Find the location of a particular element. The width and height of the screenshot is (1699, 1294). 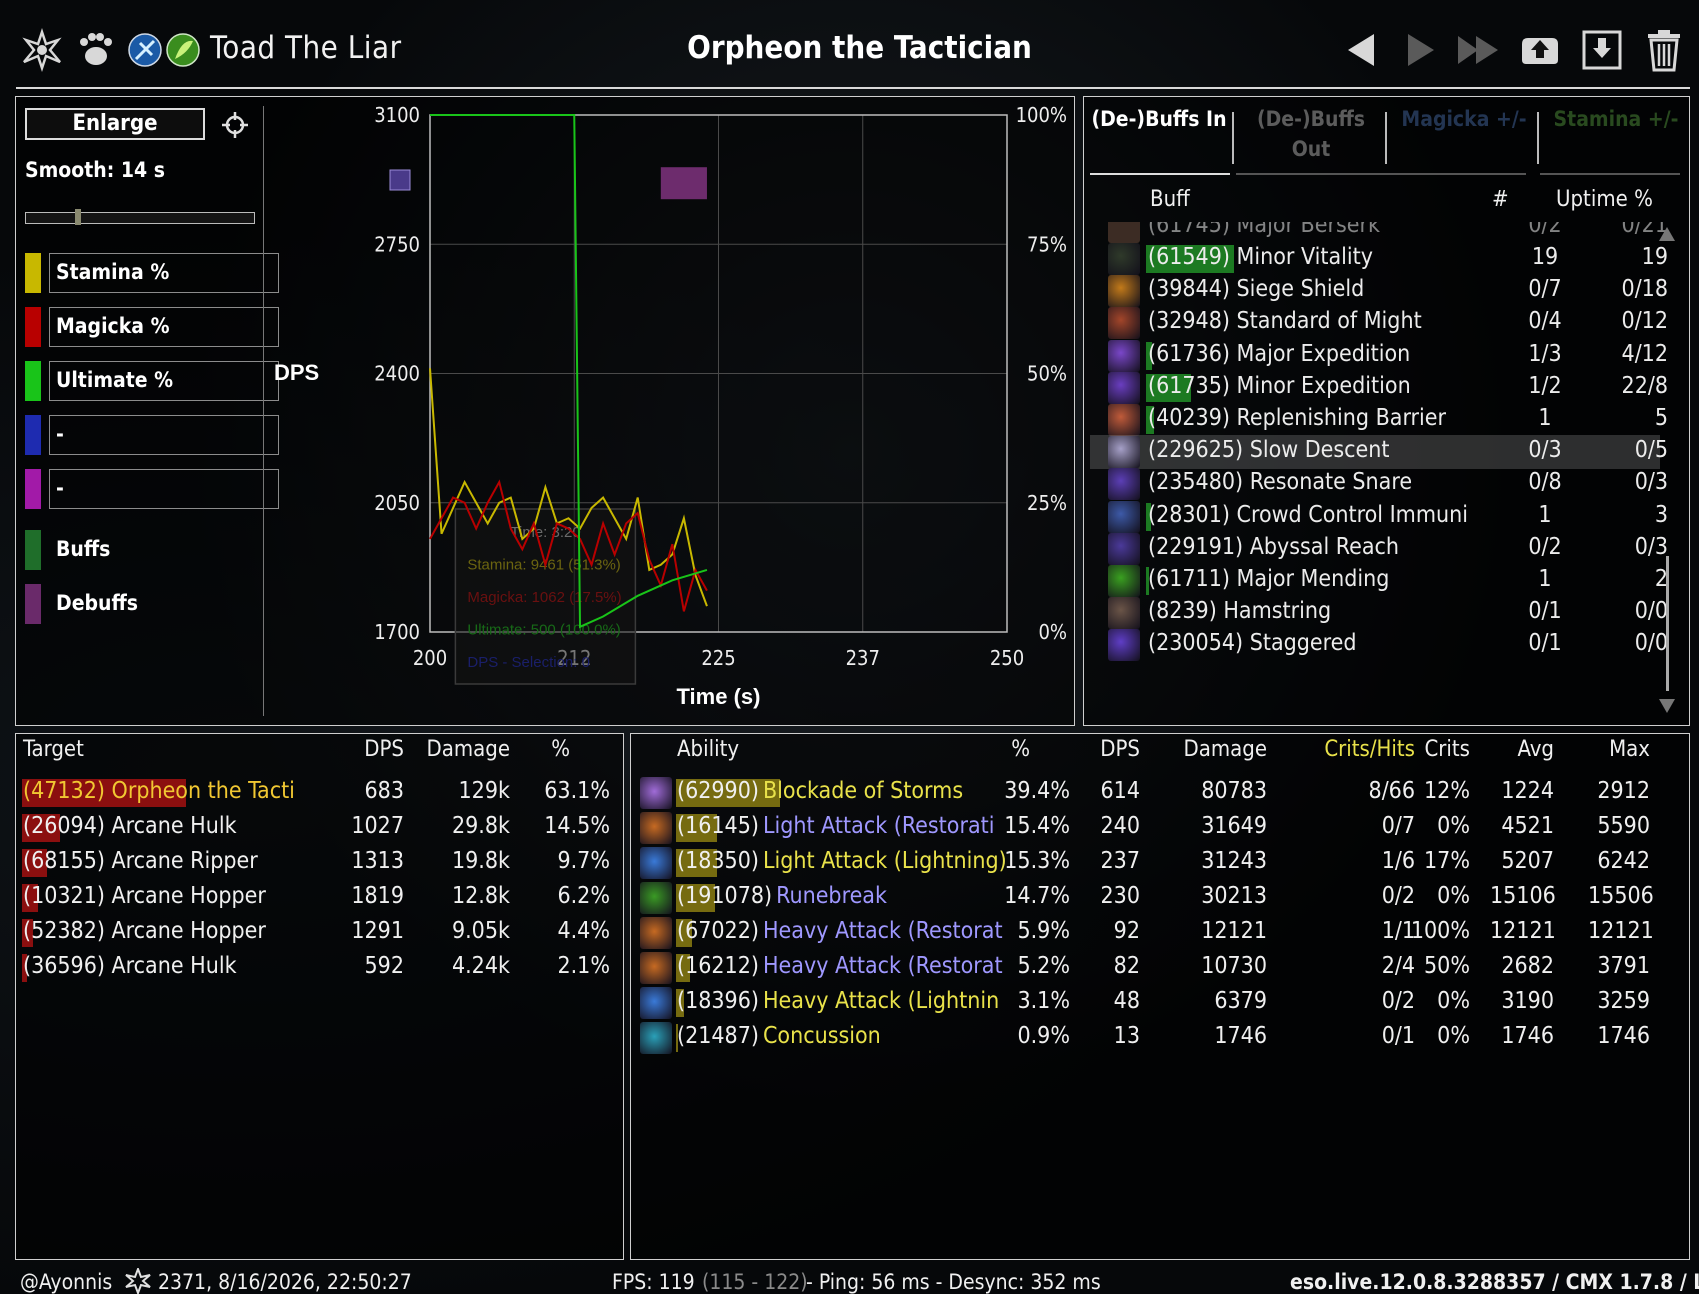

buff-row: (32948) Standard of Might 0/4 0/12 is located at coordinates (1379, 323).